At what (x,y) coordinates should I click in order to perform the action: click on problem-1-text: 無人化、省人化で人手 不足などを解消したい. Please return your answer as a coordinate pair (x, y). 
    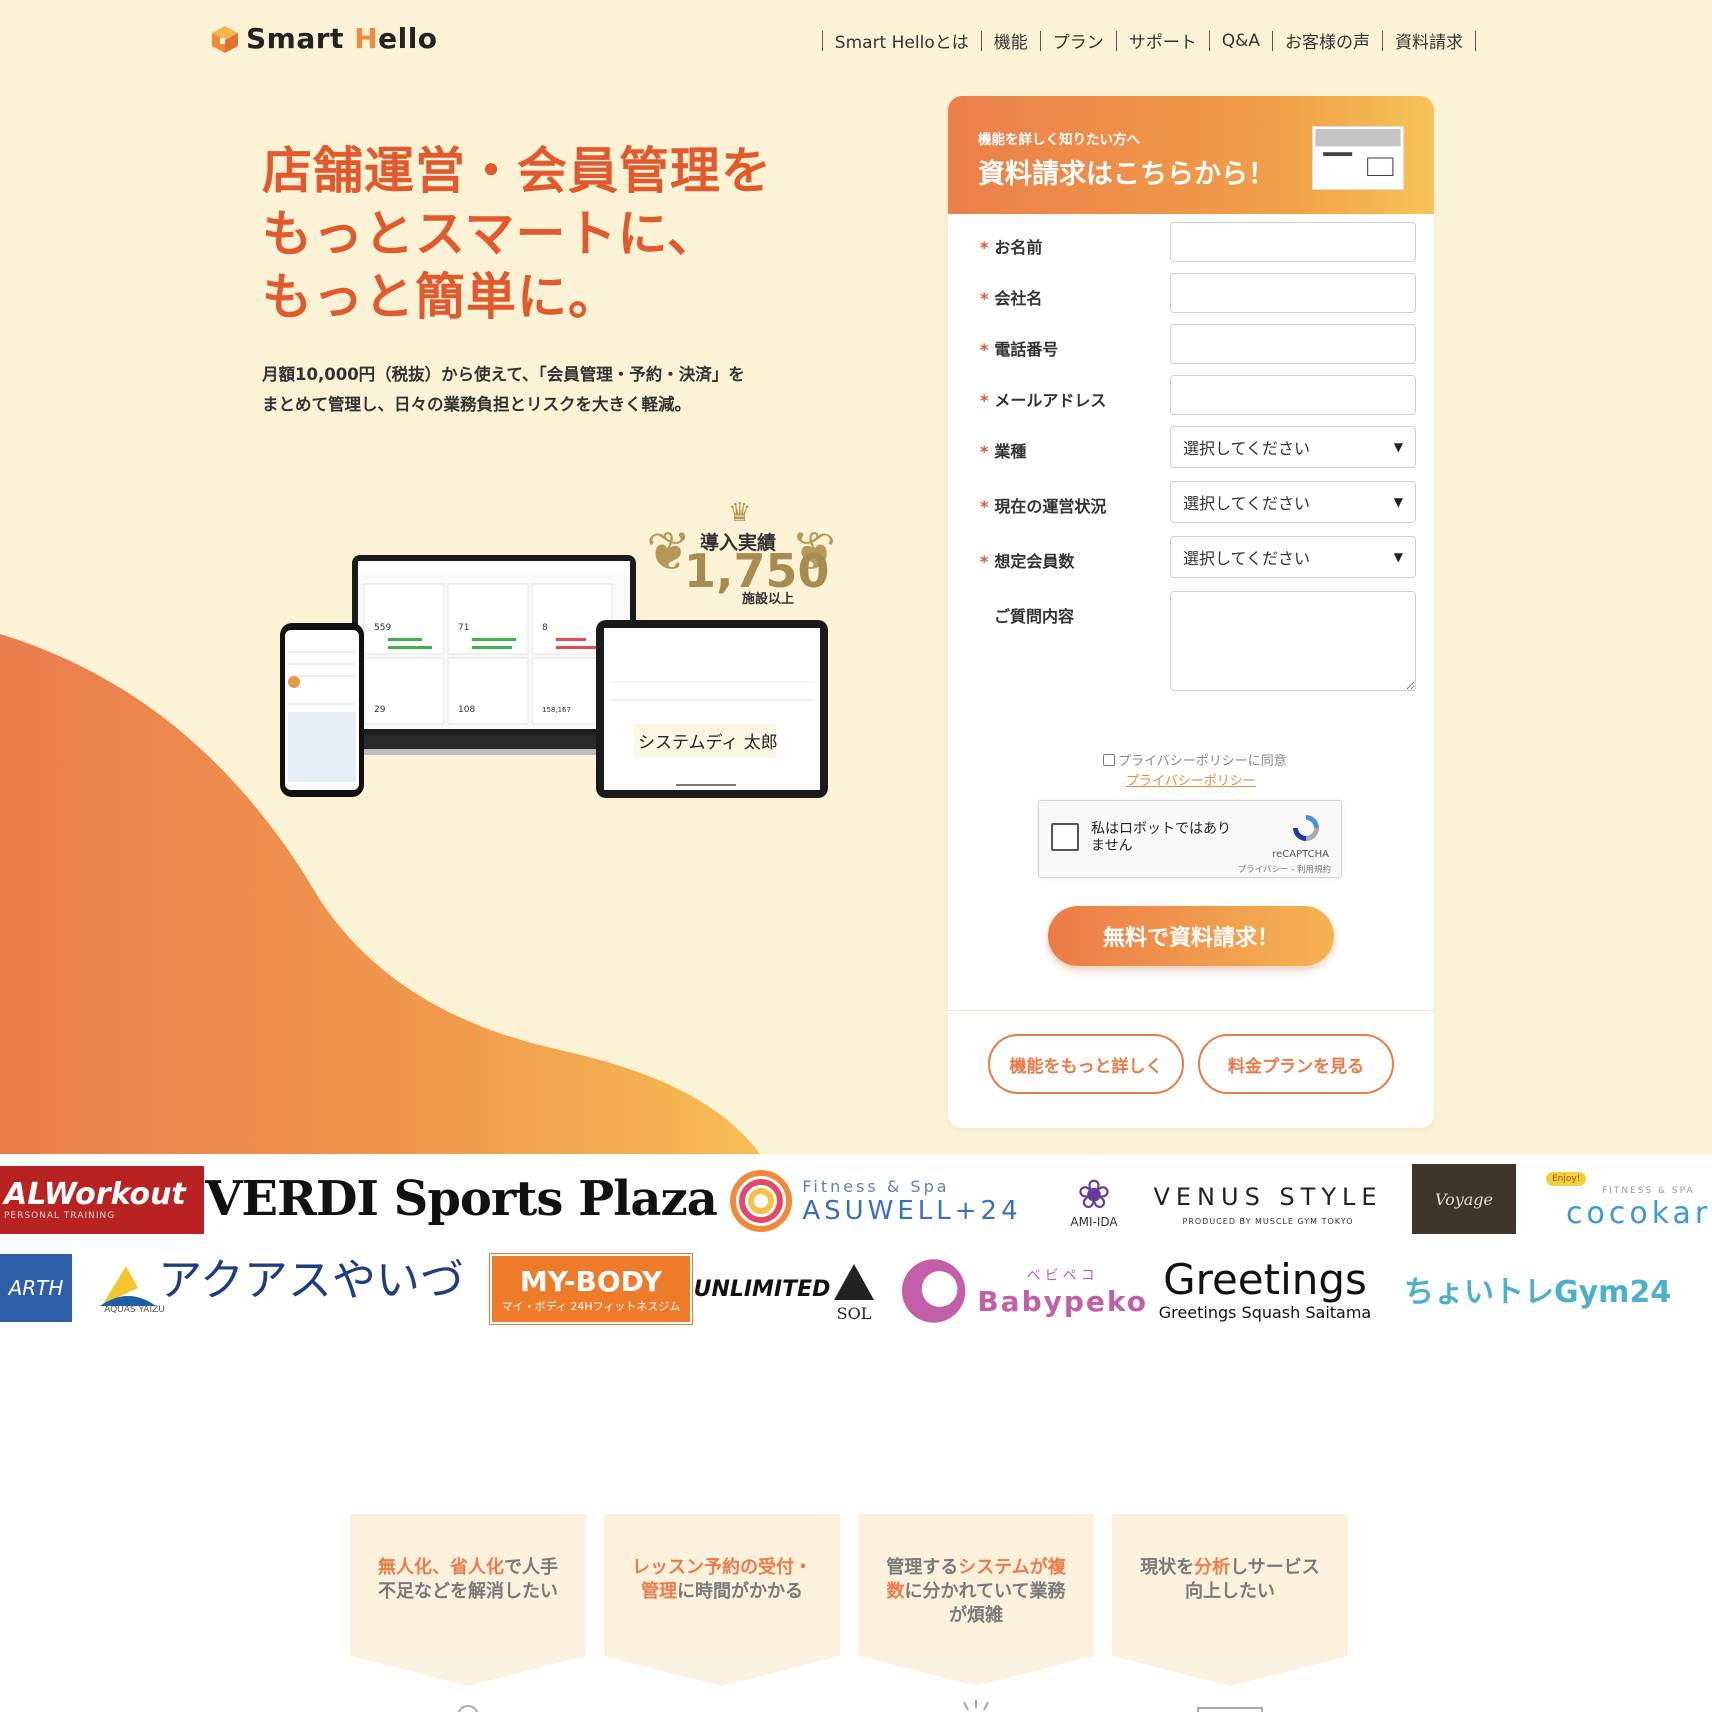
    Looking at the image, I should click on (468, 1579).